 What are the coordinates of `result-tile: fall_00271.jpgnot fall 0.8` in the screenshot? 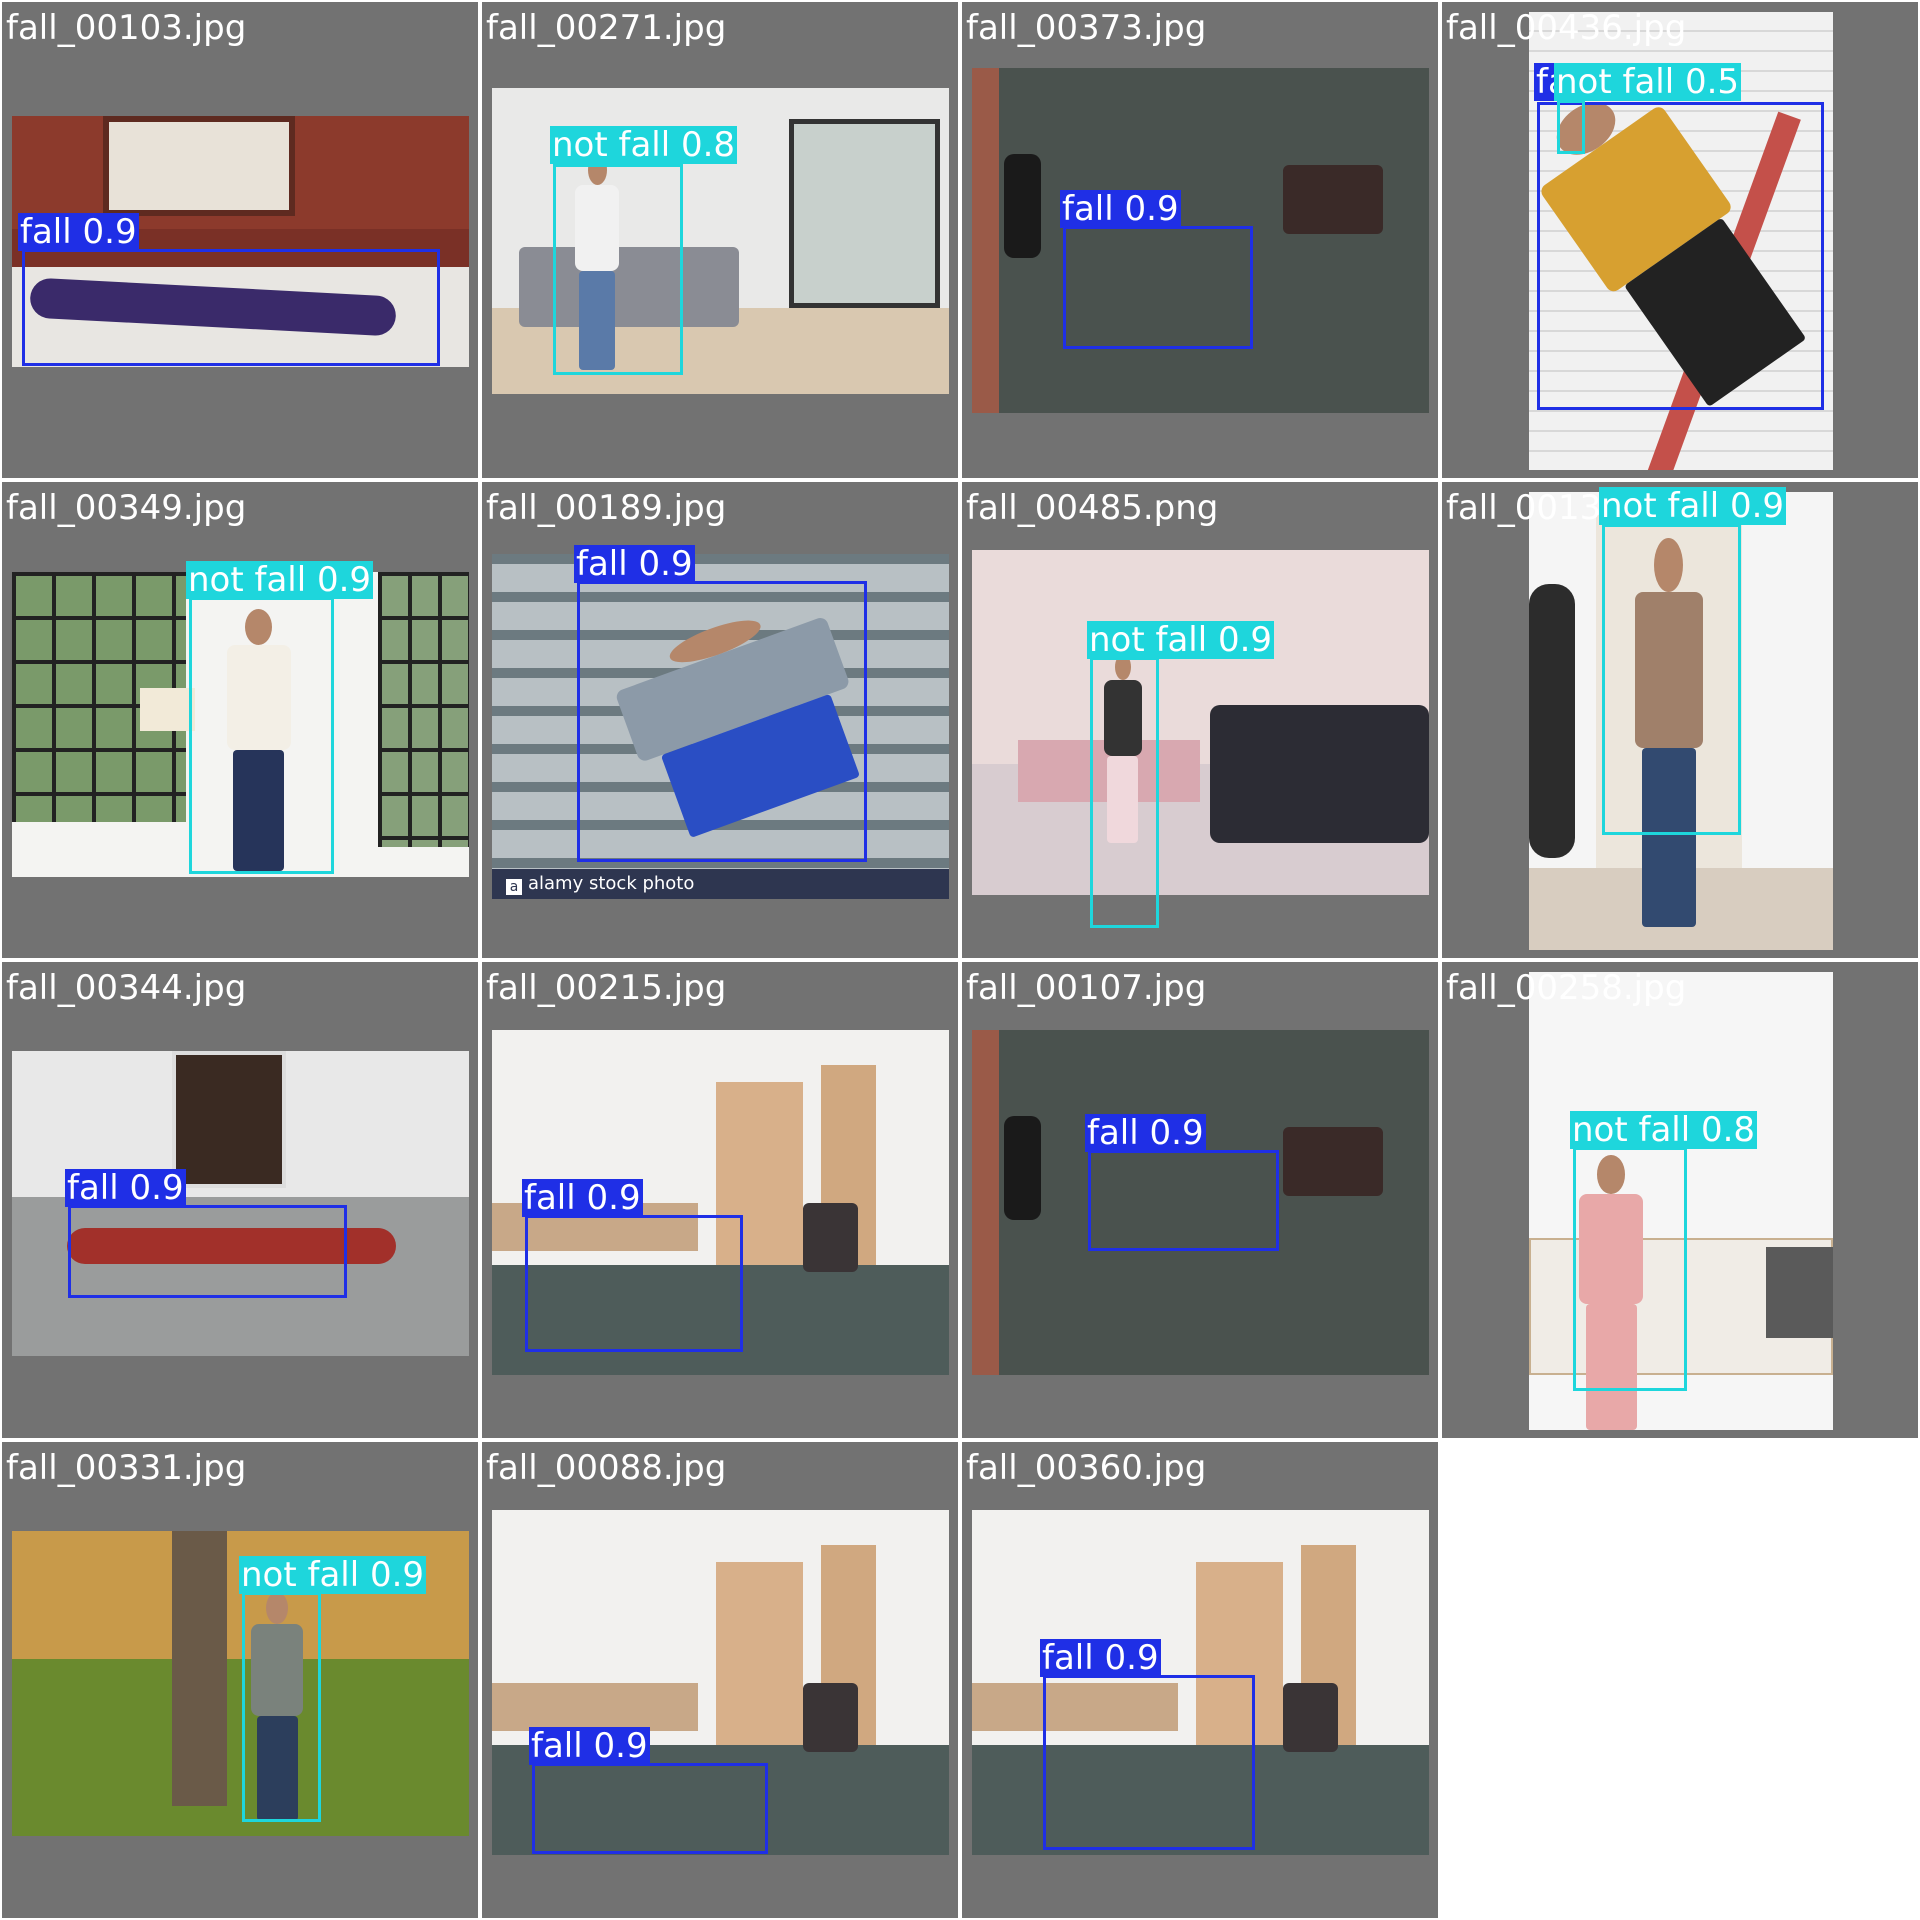 It's located at (720, 240).